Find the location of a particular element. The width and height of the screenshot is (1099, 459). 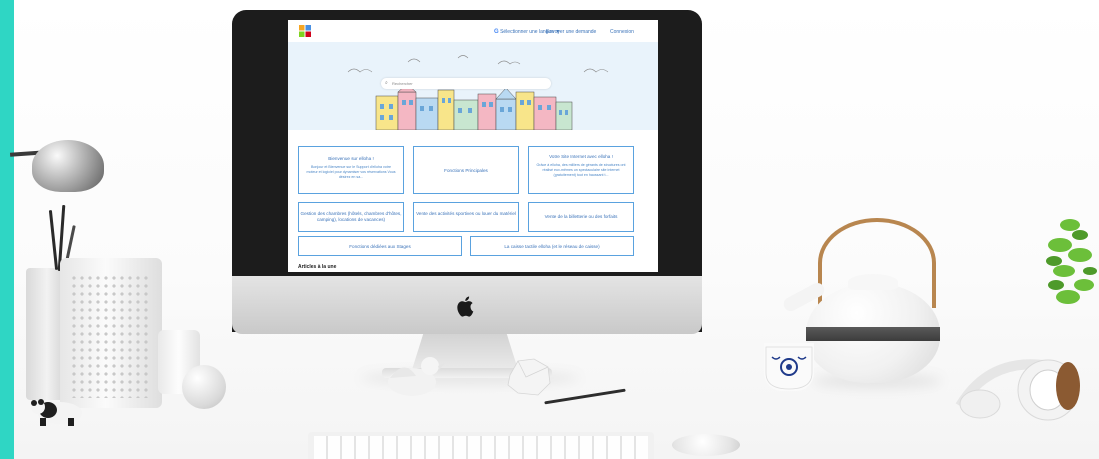

card-title: Bienvenue sur elloha ! is located at coordinates (351, 158).